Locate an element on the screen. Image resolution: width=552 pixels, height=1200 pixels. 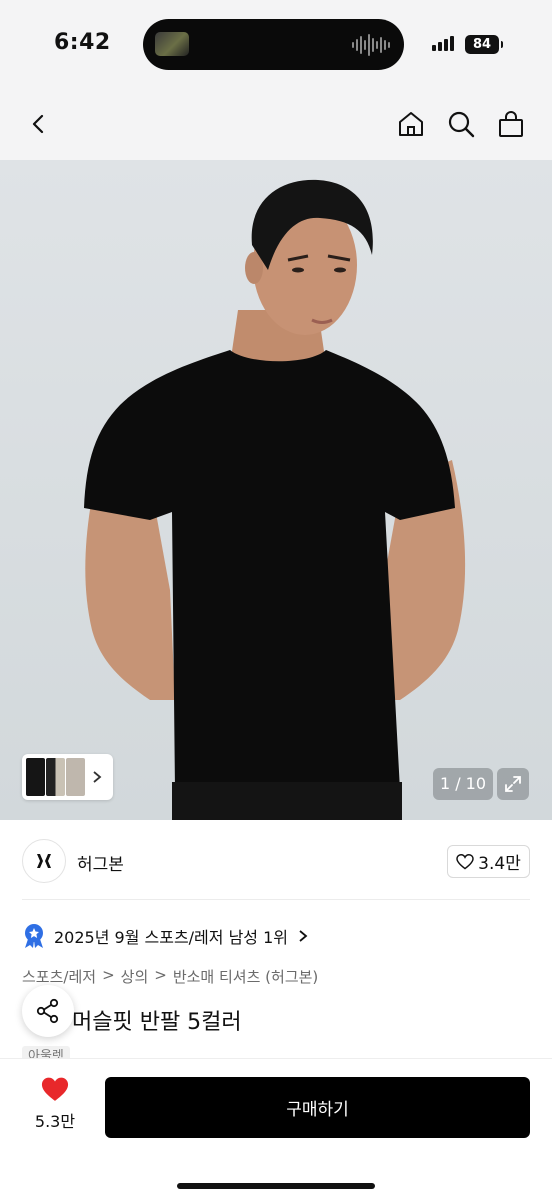
brand-logo is located at coordinates (44, 861).